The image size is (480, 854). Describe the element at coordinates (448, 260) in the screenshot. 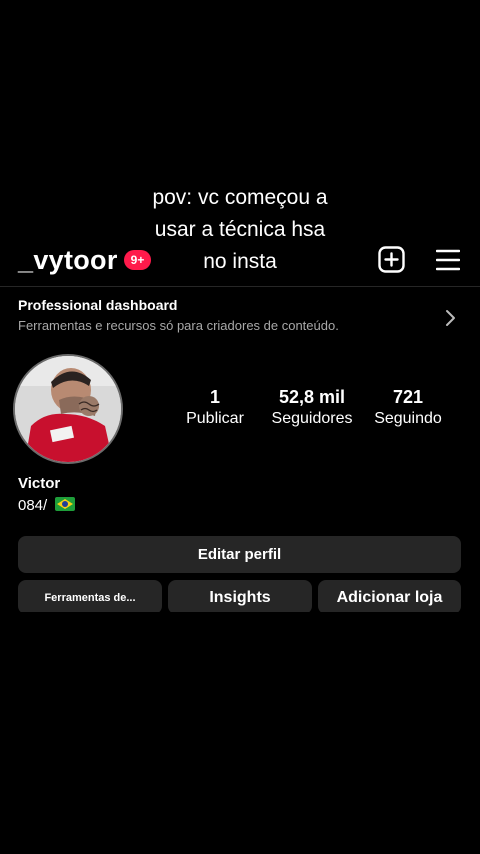

I see `hamburger-menu-icon` at that location.